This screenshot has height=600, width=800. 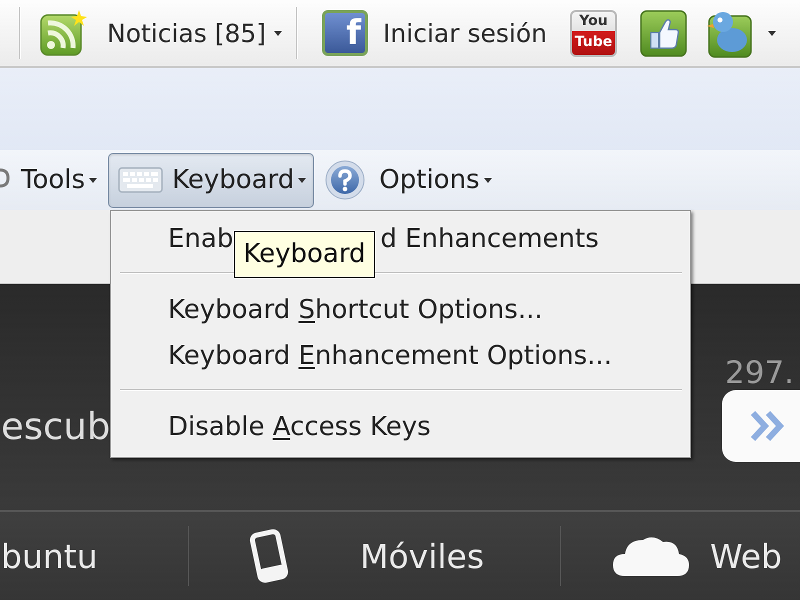 I want to click on help-icon, so click(x=345, y=180).